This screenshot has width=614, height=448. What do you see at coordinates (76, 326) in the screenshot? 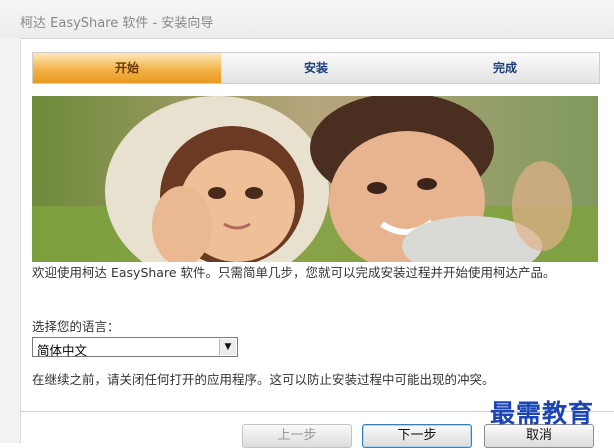
I see `language-label: 选择您的语言：` at bounding box center [76, 326].